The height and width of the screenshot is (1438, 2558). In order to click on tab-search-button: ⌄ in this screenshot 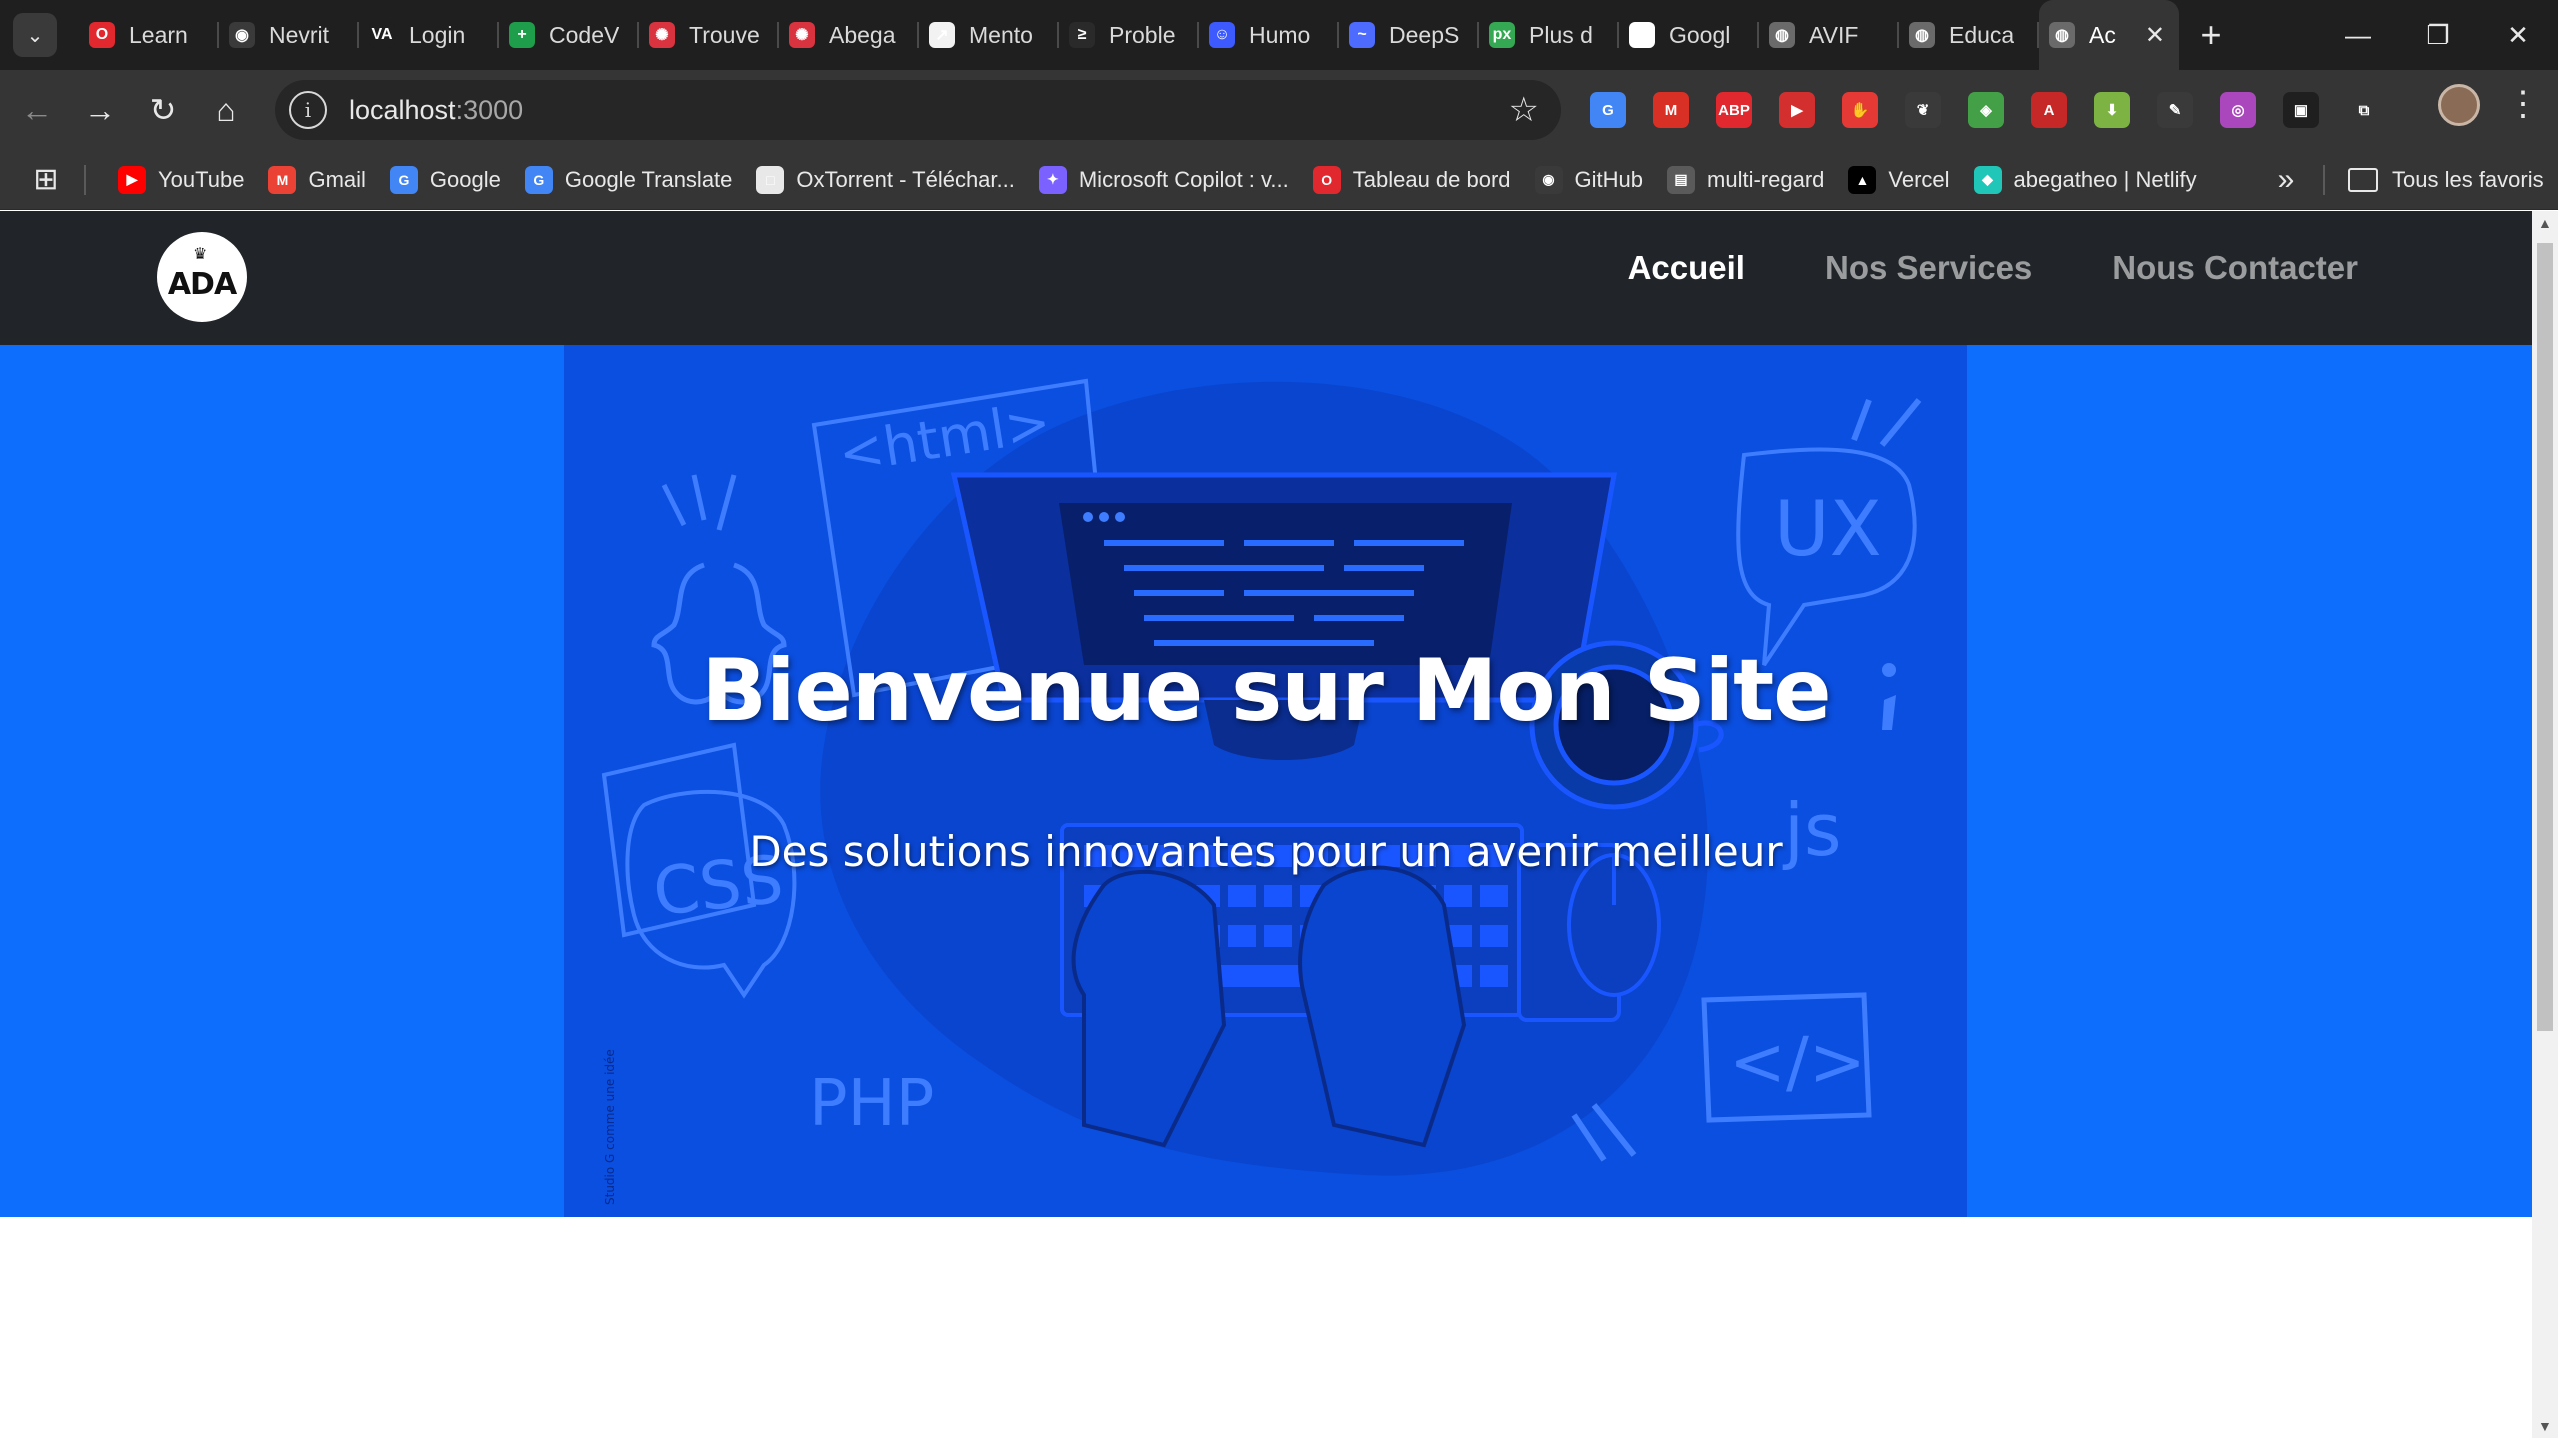, I will do `click(35, 35)`.